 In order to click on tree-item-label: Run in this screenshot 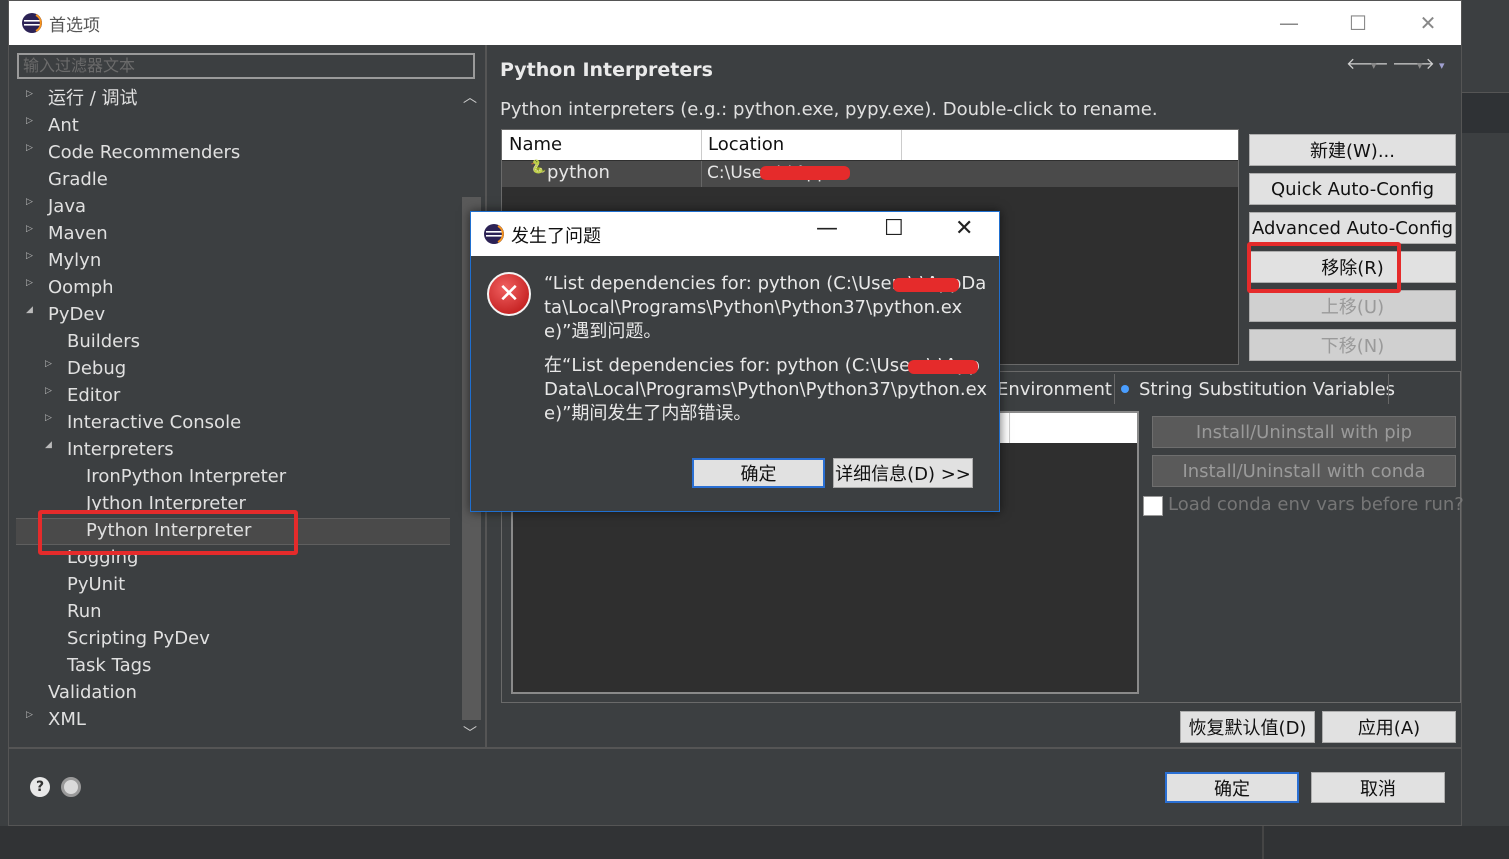, I will do `click(84, 611)`.